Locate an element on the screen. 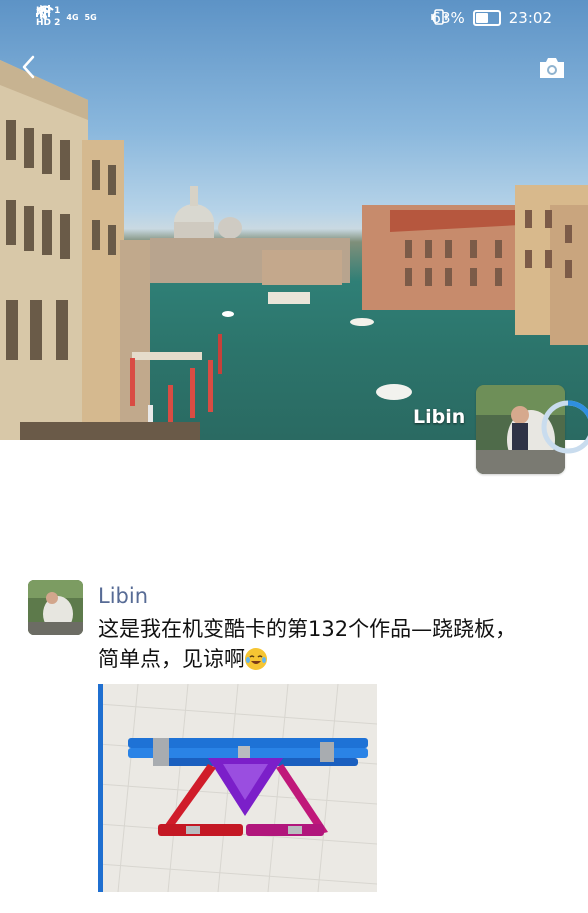 This screenshot has width=588, height=913. post-text: 这是我在机变酷卡的第132个作品—跷跷板， 简单点，见谅啊 is located at coordinates (333, 644).